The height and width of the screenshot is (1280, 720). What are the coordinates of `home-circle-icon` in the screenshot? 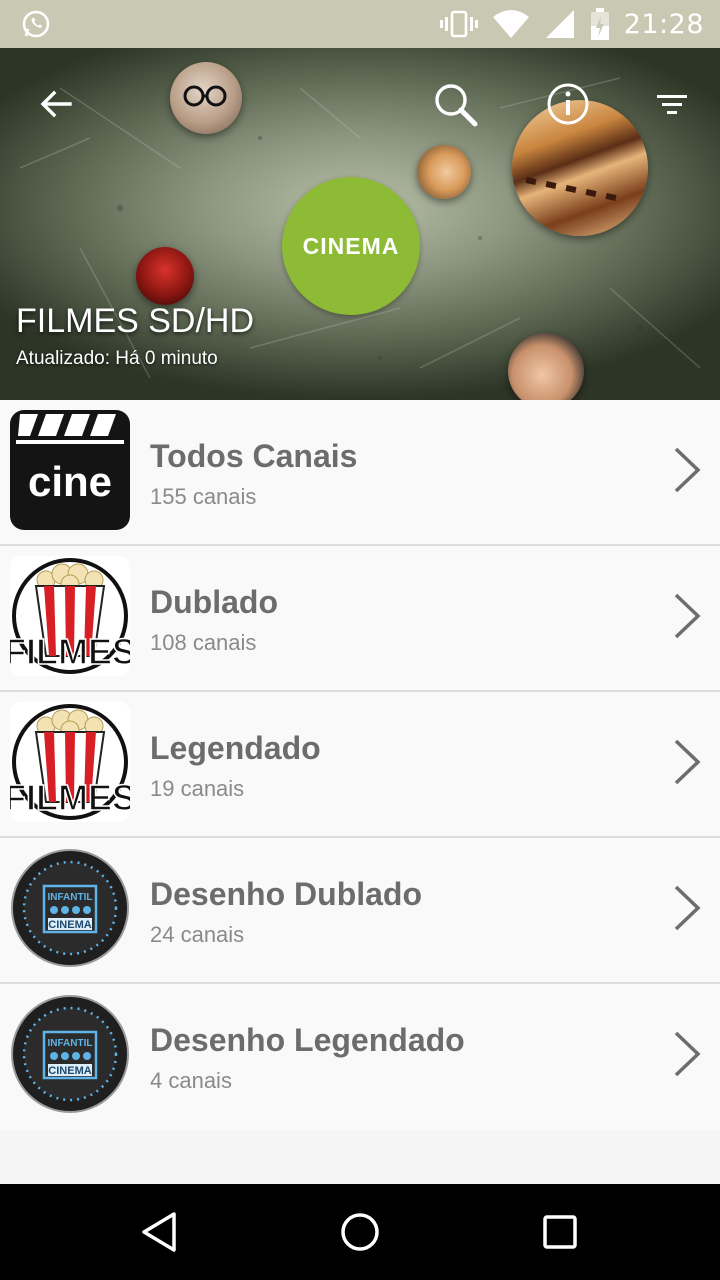 It's located at (360, 1232).